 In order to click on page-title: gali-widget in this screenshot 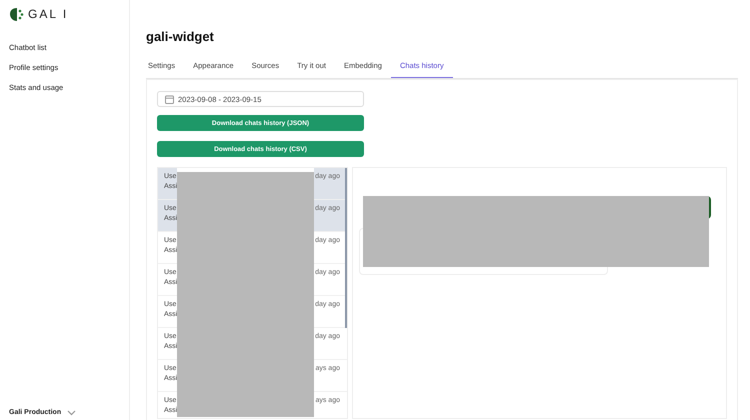, I will do `click(180, 36)`.